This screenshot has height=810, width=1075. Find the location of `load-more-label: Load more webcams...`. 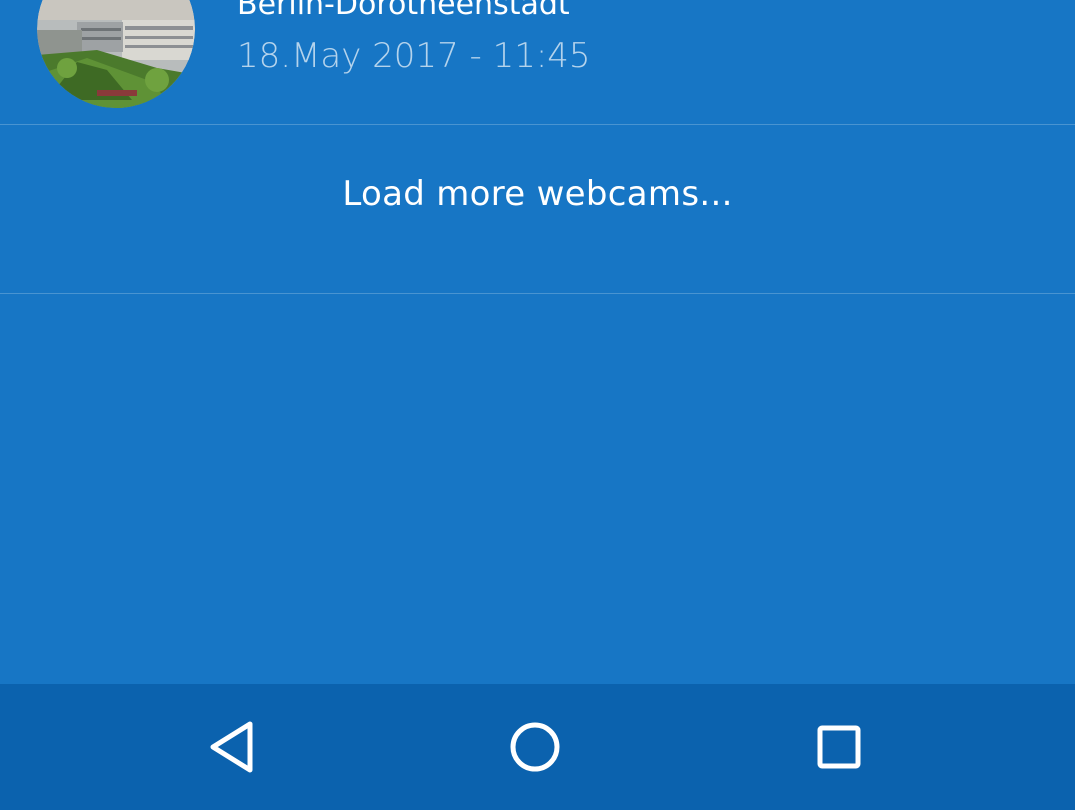

load-more-label: Load more webcams... is located at coordinates (537, 194).